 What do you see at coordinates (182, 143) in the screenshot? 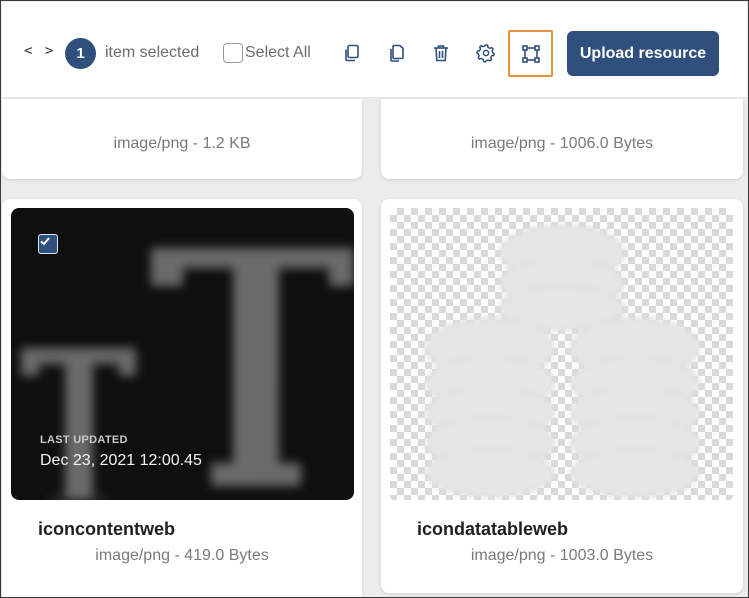
I see `card-meta: image/png - 1.2 KB` at bounding box center [182, 143].